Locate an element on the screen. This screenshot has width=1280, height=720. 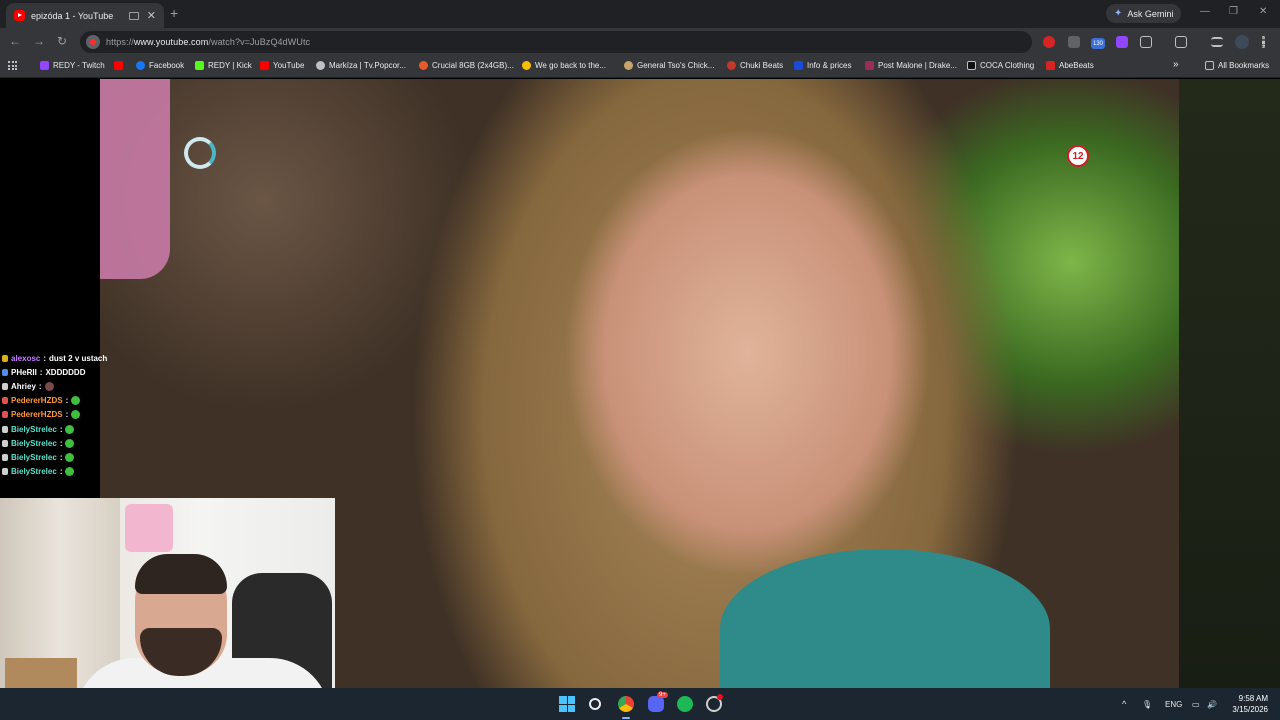
site-info-icon is located at coordinates (93, 42).